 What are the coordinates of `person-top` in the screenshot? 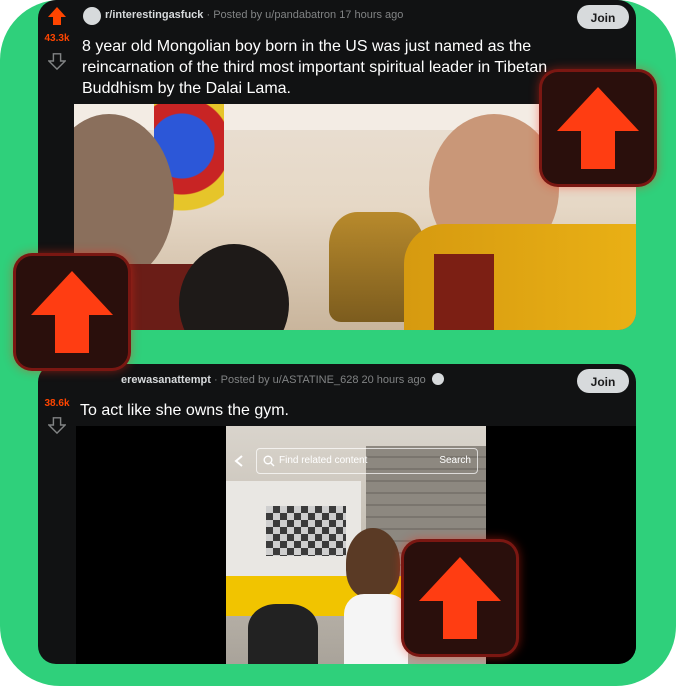 It's located at (376, 629).